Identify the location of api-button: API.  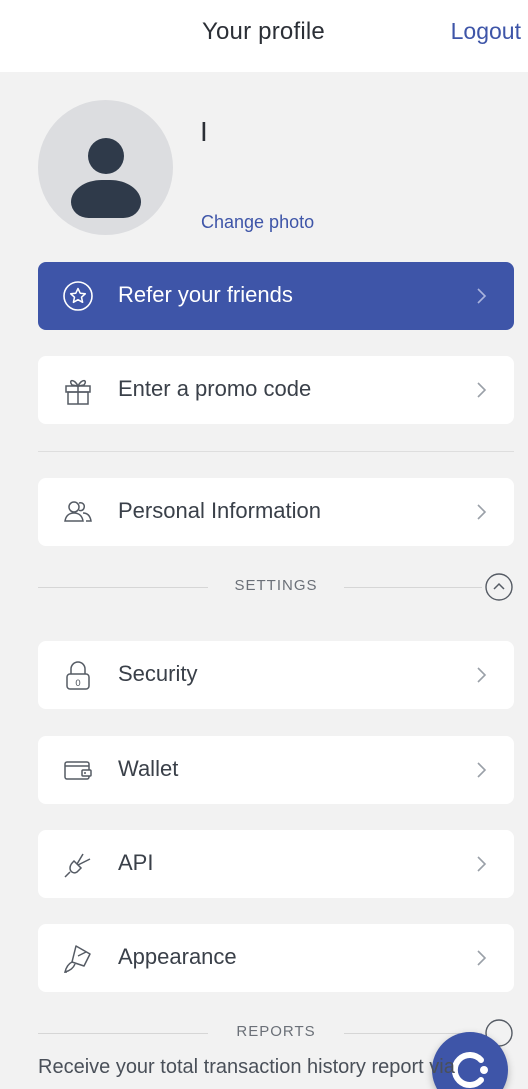
(276, 864).